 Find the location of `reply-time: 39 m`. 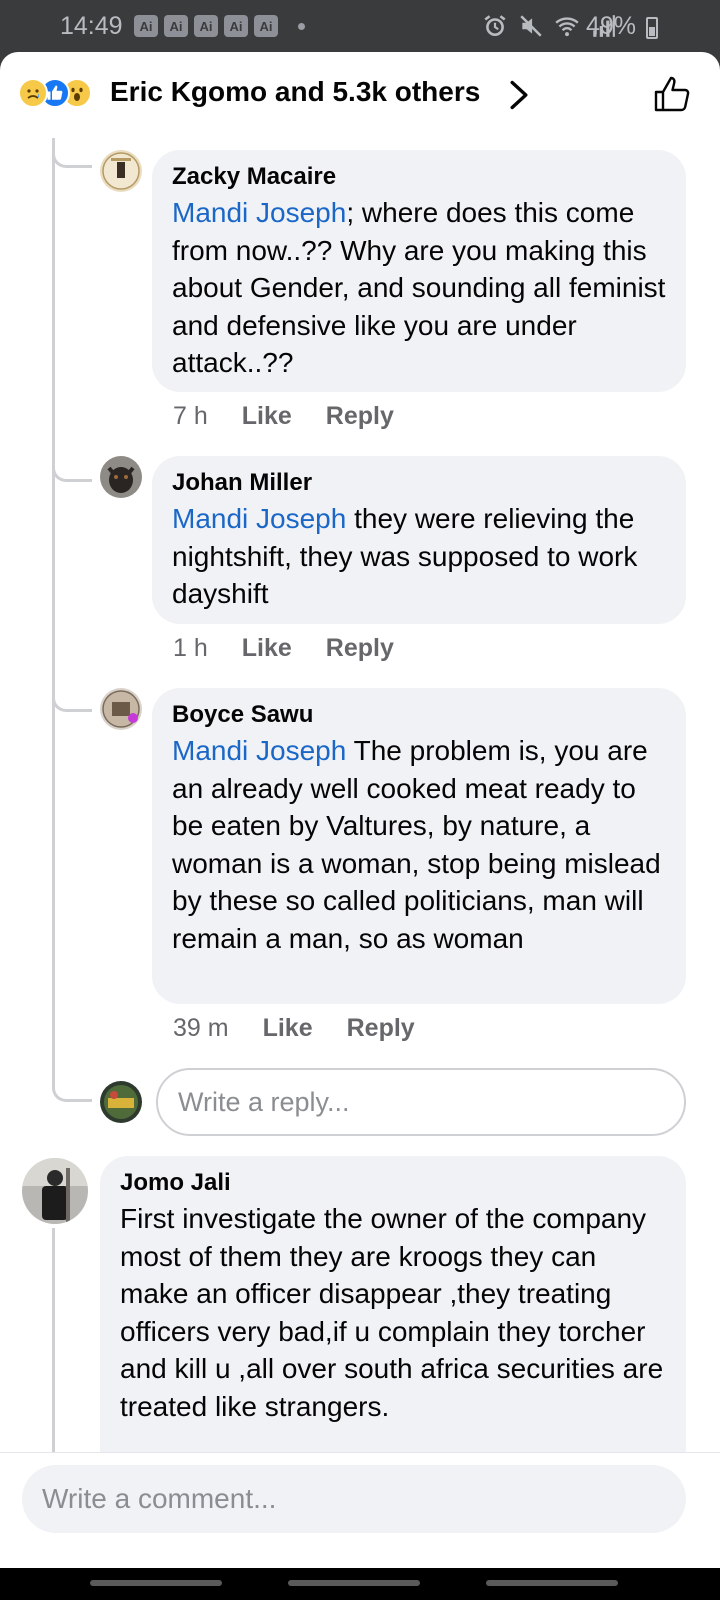

reply-time: 39 m is located at coordinates (201, 1028).